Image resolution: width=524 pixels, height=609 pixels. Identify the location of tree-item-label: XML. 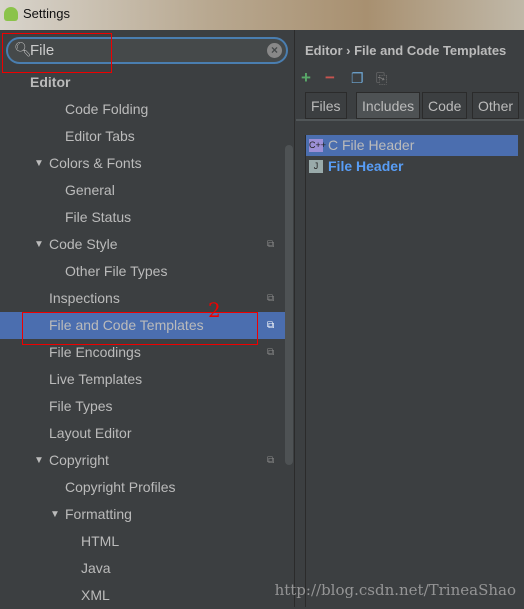
(95, 595).